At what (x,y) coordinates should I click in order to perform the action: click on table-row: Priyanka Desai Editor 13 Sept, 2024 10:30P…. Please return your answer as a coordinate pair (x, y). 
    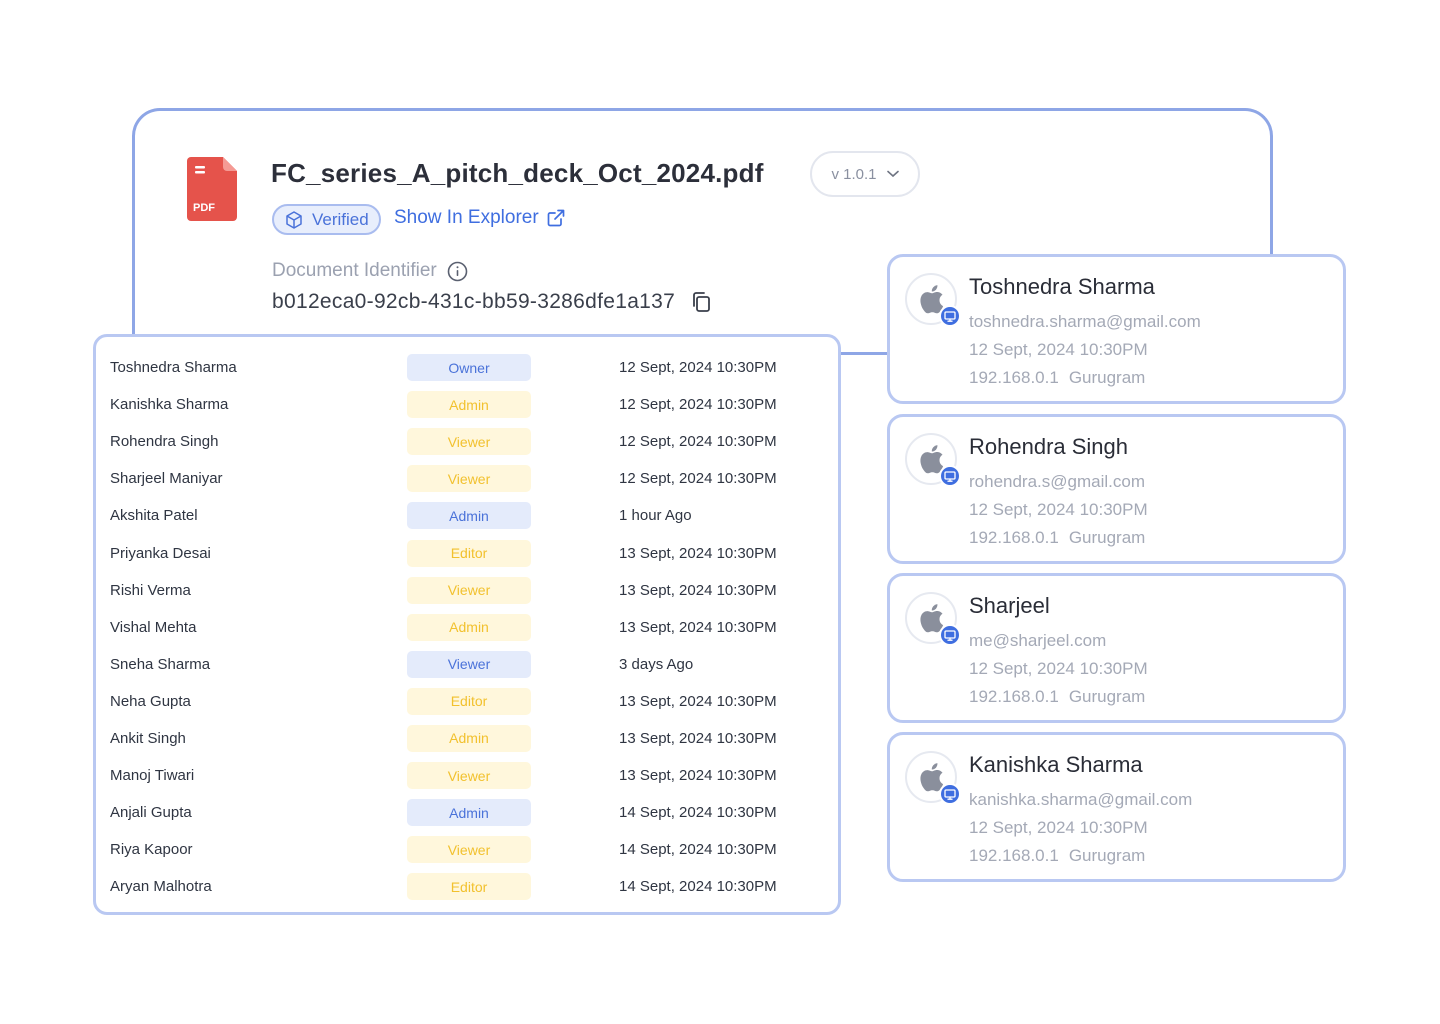
    Looking at the image, I should click on (467, 552).